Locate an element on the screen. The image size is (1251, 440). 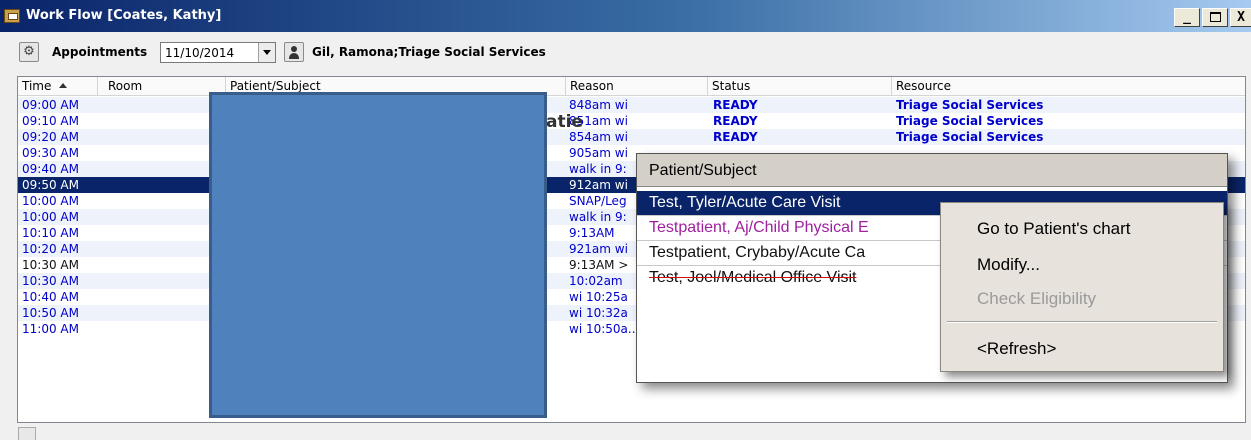
close-button: X is located at coordinates (1240, 17).